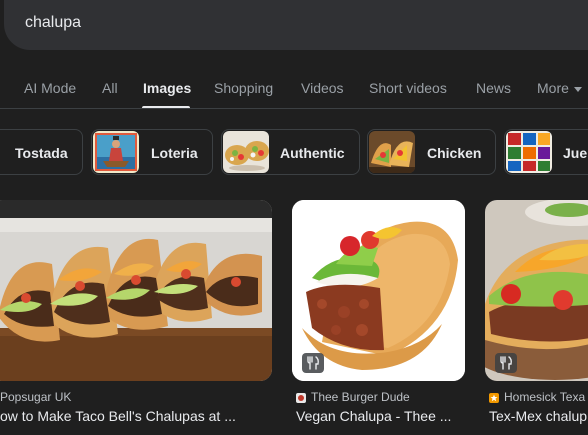 This screenshot has height=435, width=588. I want to click on chicken-thumbnail, so click(392, 152).